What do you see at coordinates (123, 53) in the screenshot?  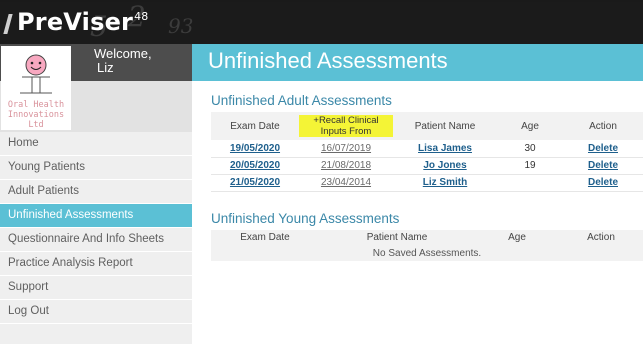 I see `welcome-label: Welcome,` at bounding box center [123, 53].